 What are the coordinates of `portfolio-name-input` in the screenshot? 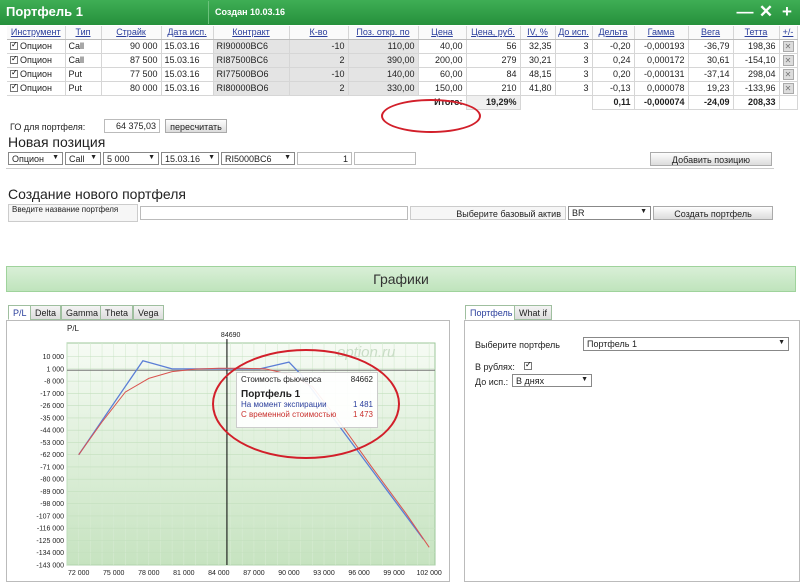 It's located at (274, 213).